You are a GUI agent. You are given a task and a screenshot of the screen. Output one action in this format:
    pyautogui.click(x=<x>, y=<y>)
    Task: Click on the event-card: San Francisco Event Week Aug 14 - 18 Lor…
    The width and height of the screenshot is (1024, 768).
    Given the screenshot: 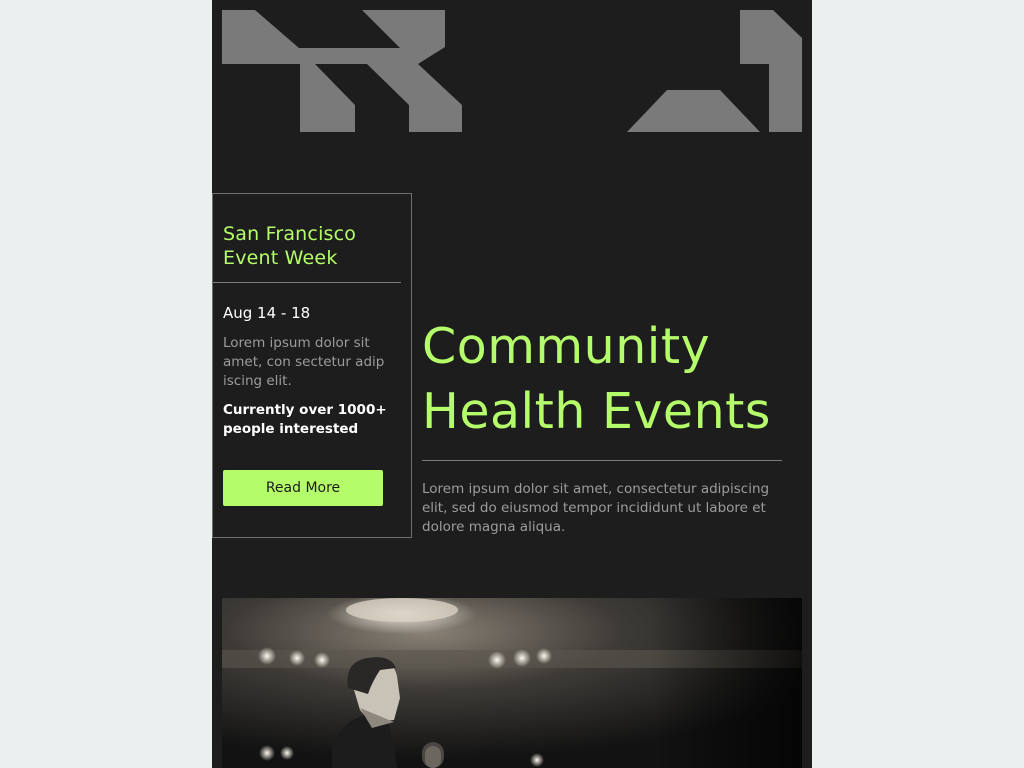 What is the action you would take?
    pyautogui.click(x=312, y=365)
    